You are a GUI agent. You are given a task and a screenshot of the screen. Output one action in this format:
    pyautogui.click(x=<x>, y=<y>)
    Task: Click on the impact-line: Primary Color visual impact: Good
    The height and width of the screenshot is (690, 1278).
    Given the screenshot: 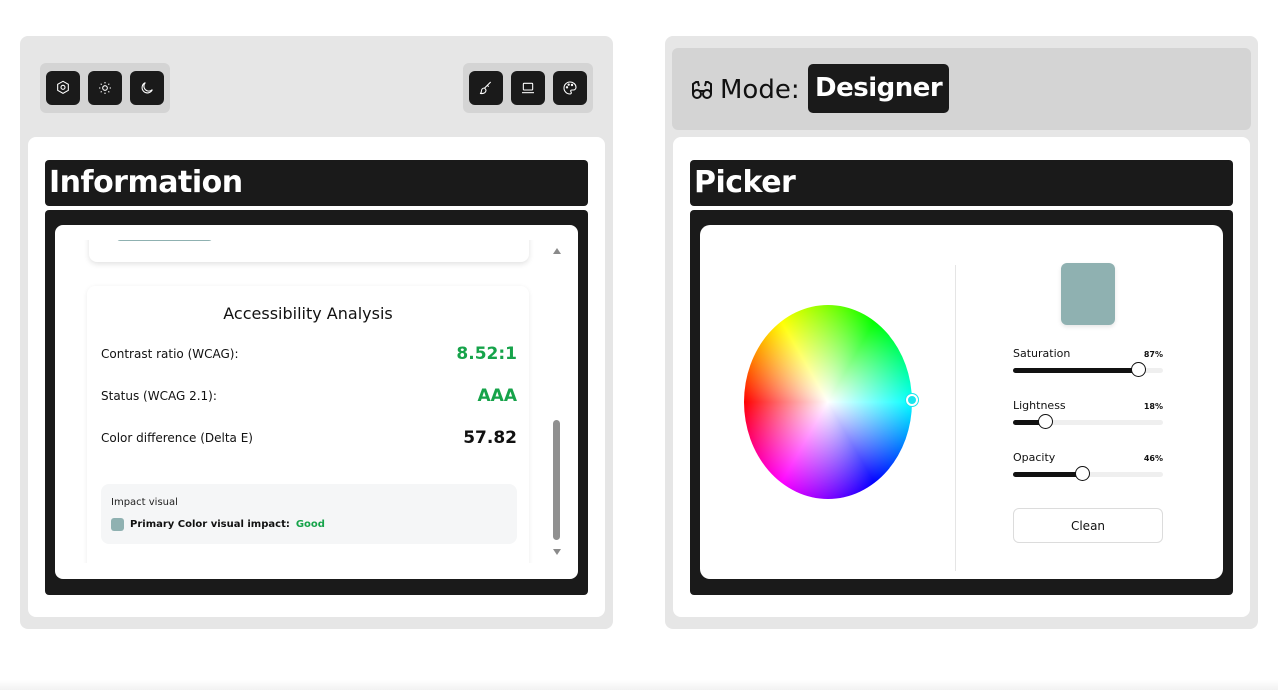 What is the action you would take?
    pyautogui.click(x=218, y=524)
    